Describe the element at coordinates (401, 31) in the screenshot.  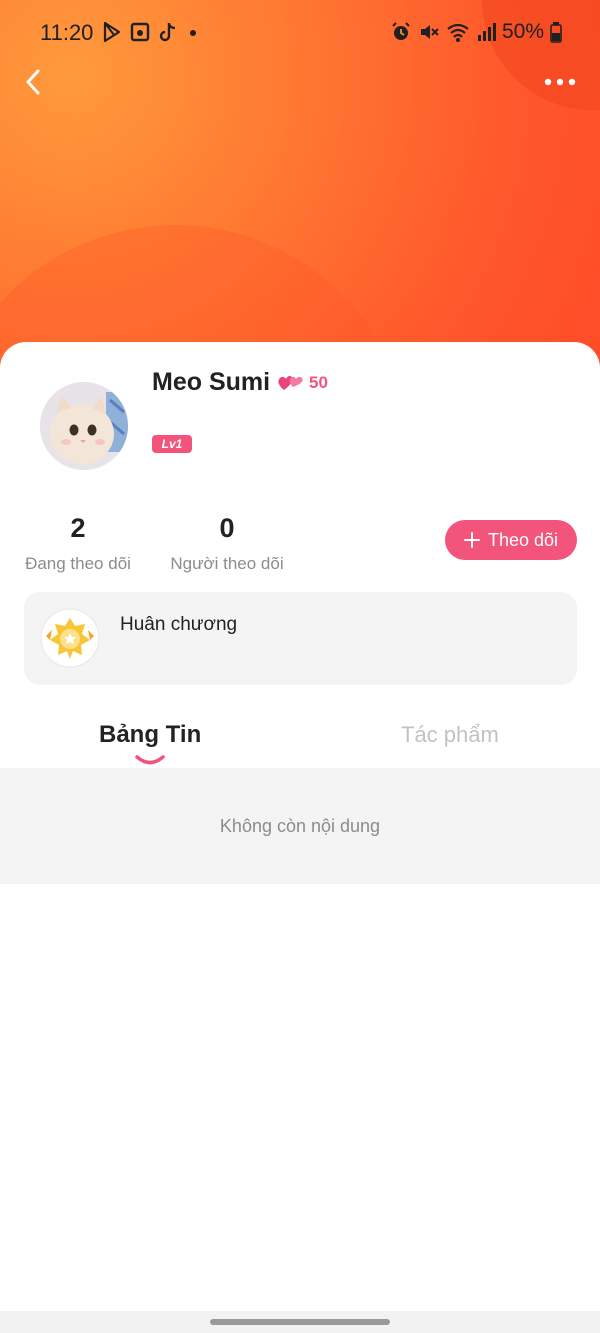
I see `alarm-icon` at that location.